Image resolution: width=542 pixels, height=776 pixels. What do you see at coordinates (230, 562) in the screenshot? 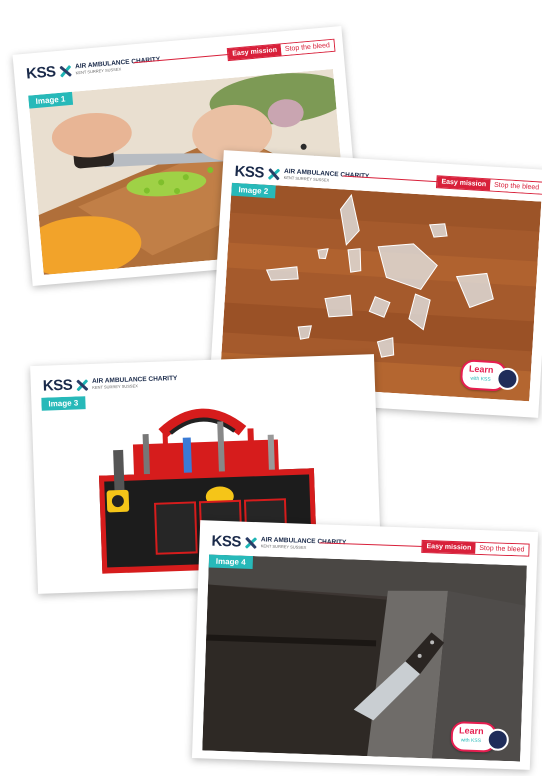
I see `image-tag: Image 4` at bounding box center [230, 562].